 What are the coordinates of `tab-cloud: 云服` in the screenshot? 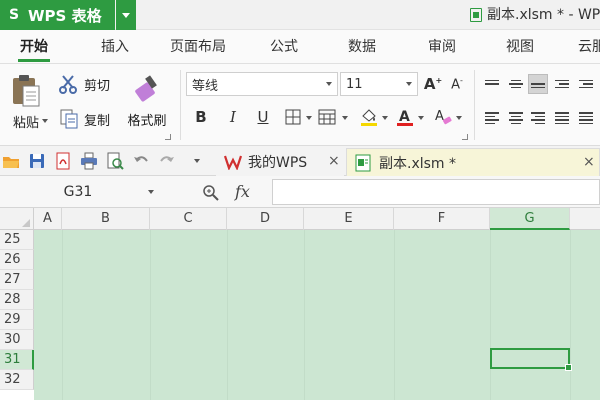 It's located at (589, 47).